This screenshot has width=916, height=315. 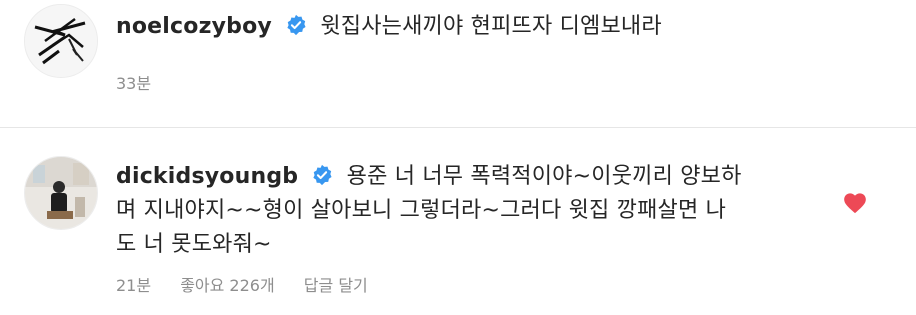 What do you see at coordinates (491, 26) in the screenshot?
I see `comment-text: 윗집사는새끼야 현피뜨자 디엠보내라` at bounding box center [491, 26].